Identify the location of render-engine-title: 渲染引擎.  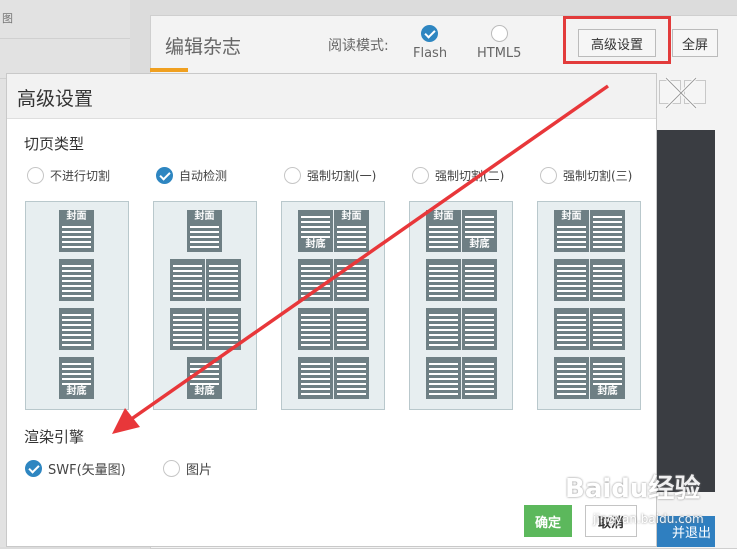
(54, 437).